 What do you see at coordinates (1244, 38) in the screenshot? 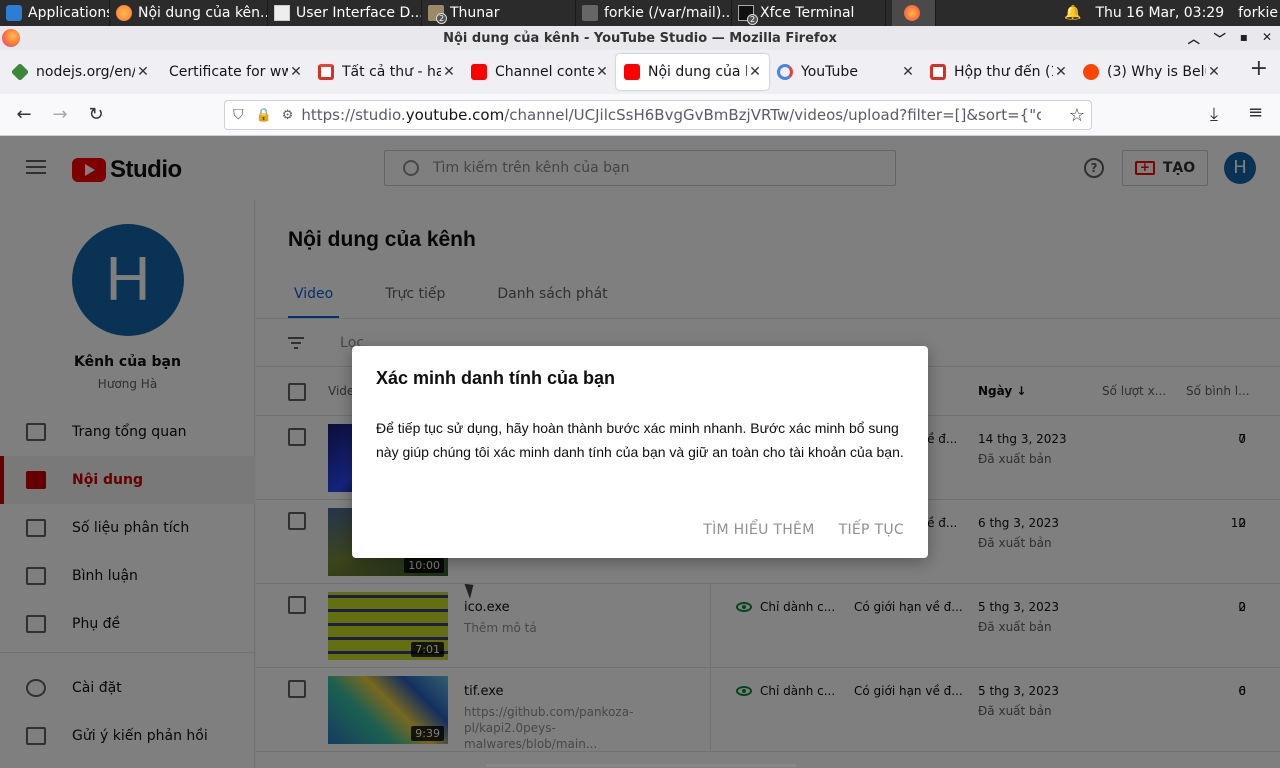
I see `maximize-icon: ▪` at bounding box center [1244, 38].